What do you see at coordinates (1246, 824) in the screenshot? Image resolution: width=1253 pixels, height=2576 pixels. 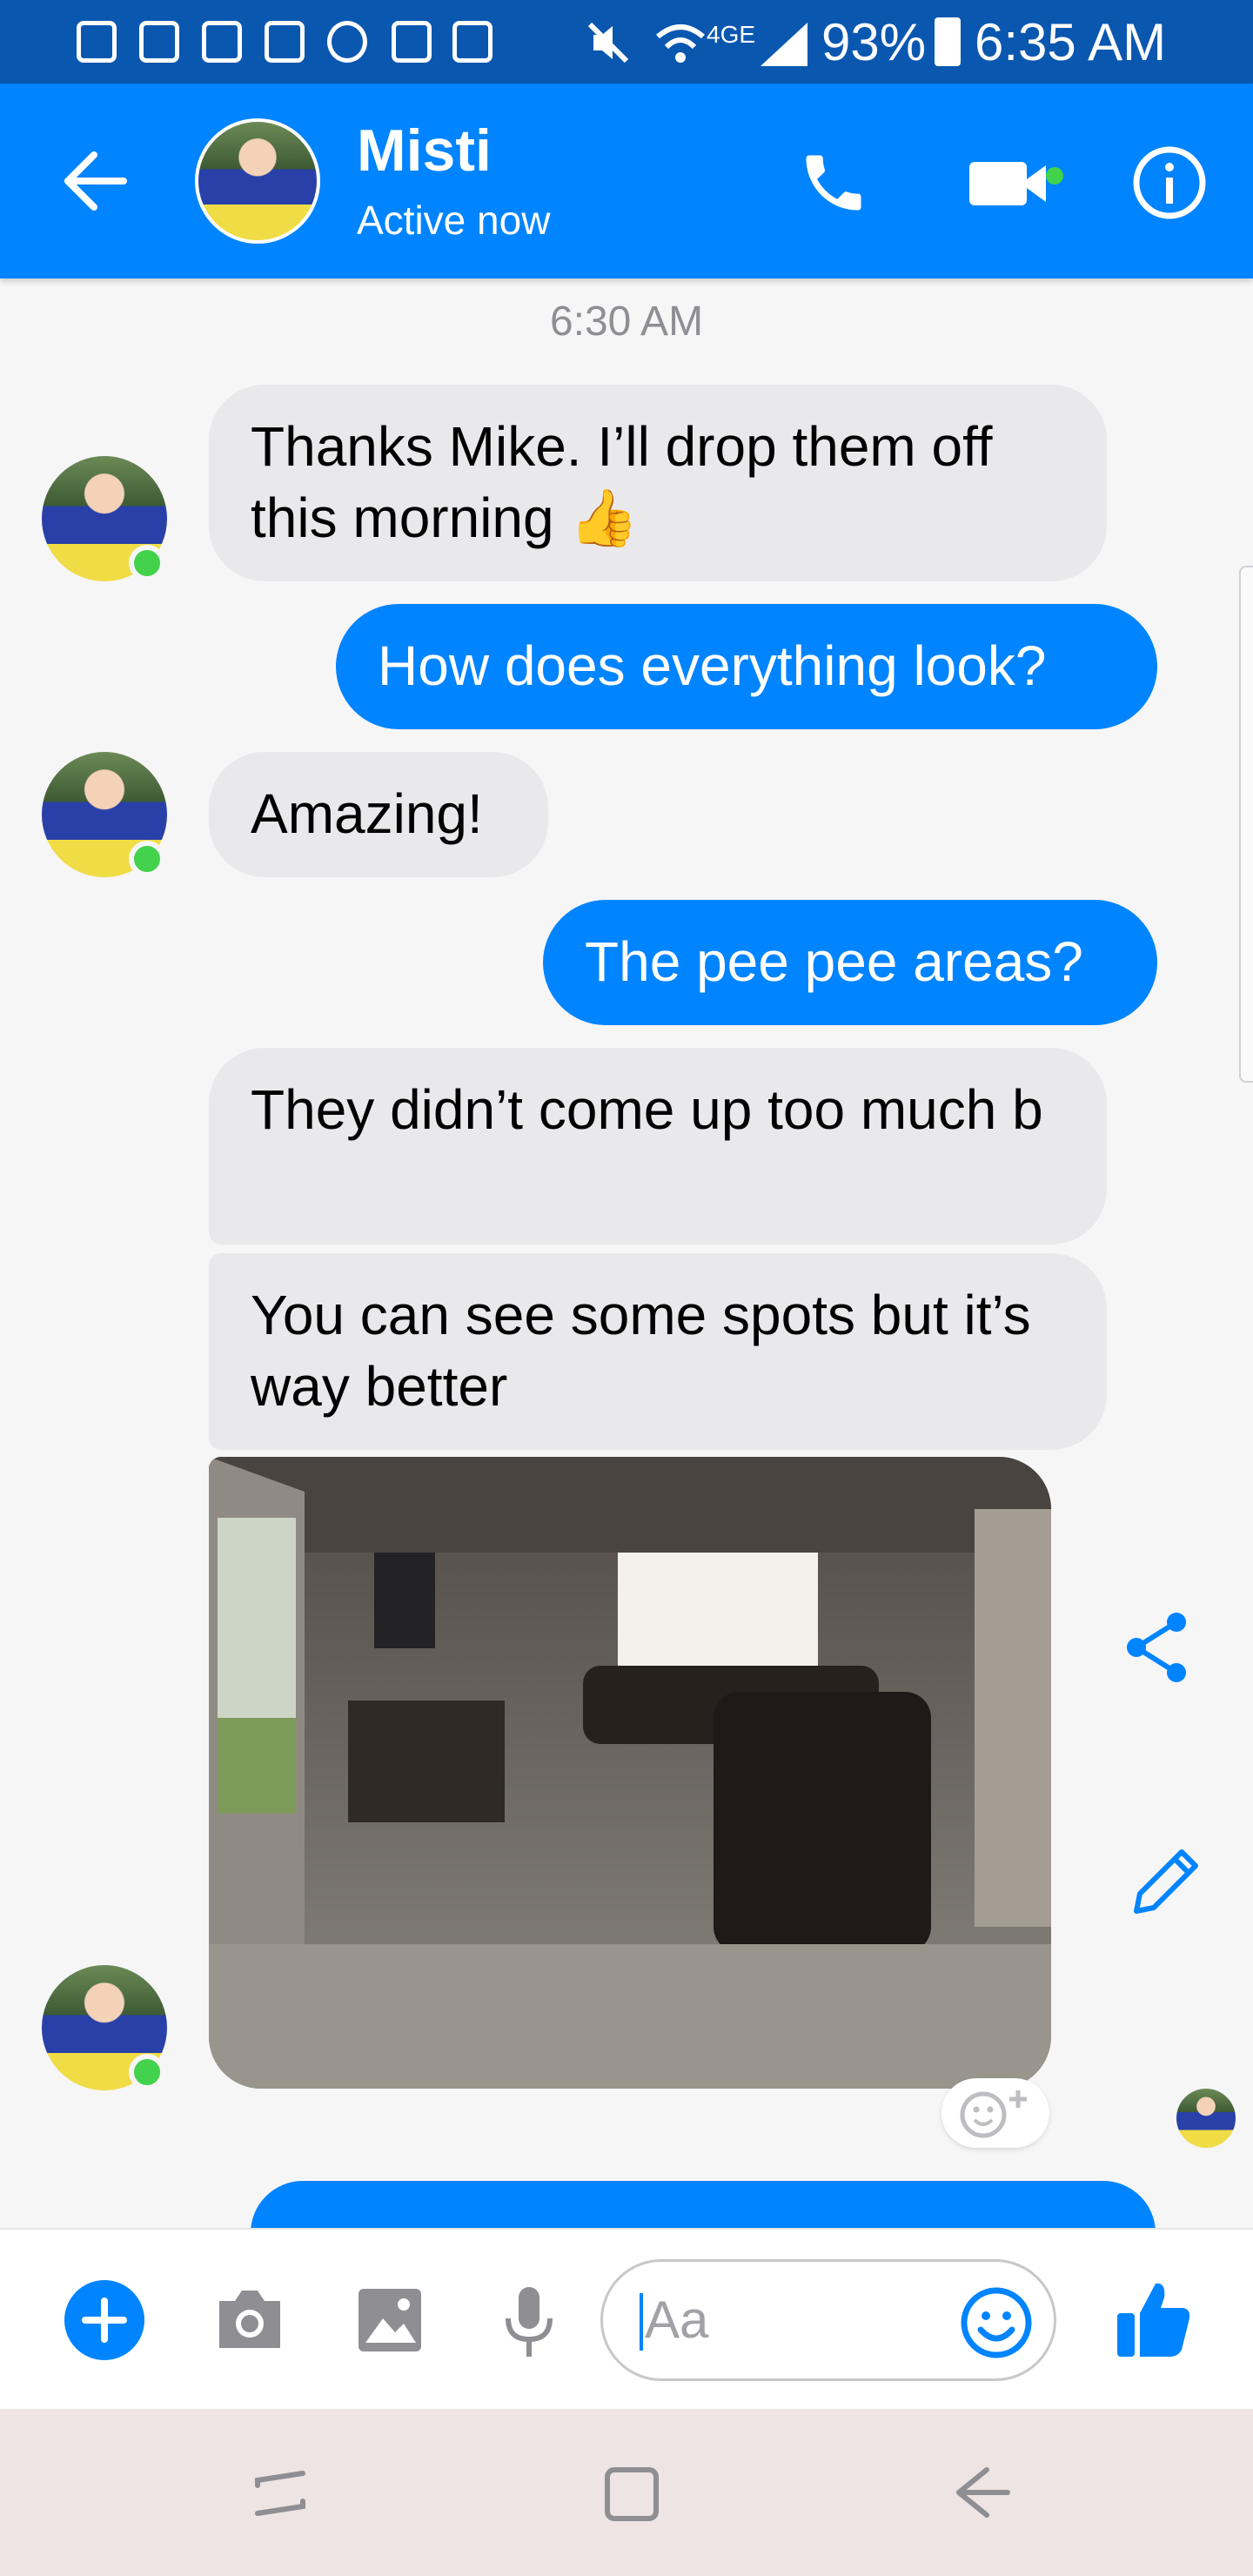 I see `scroll-handle` at bounding box center [1246, 824].